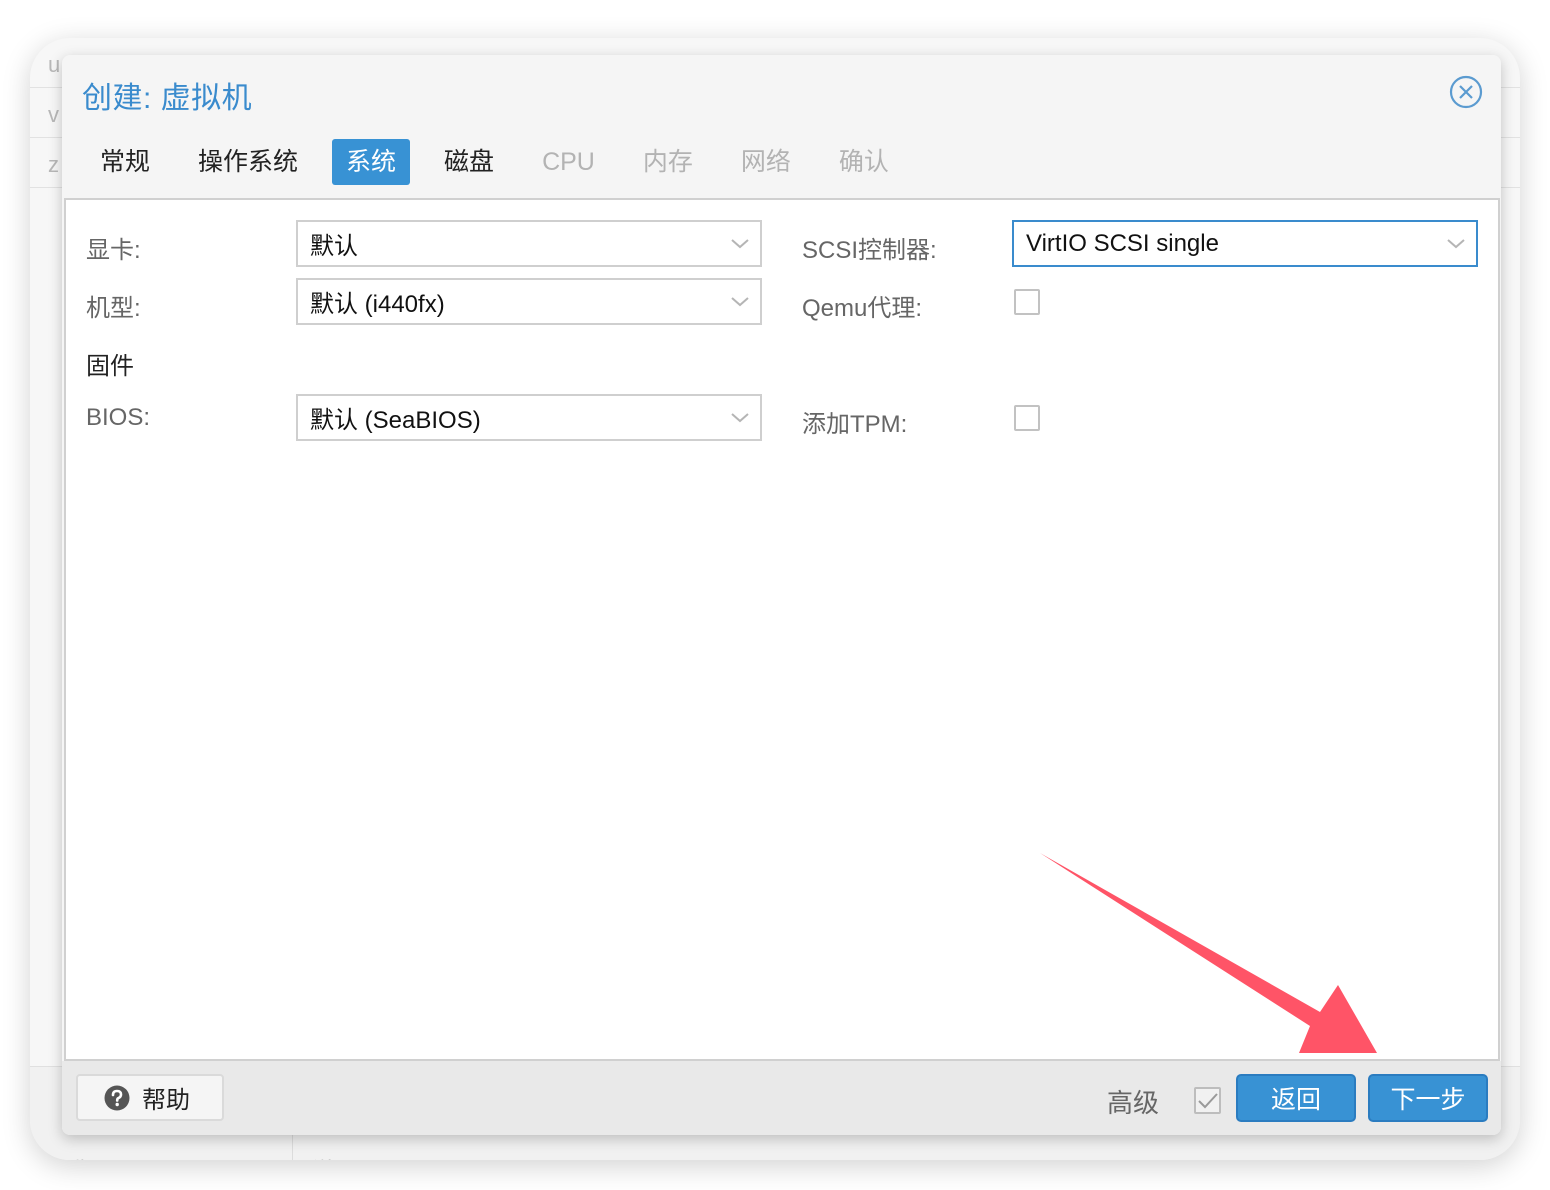 The width and height of the screenshot is (1550, 1190). Describe the element at coordinates (1428, 1098) in the screenshot. I see `next-button: 下一步` at that location.